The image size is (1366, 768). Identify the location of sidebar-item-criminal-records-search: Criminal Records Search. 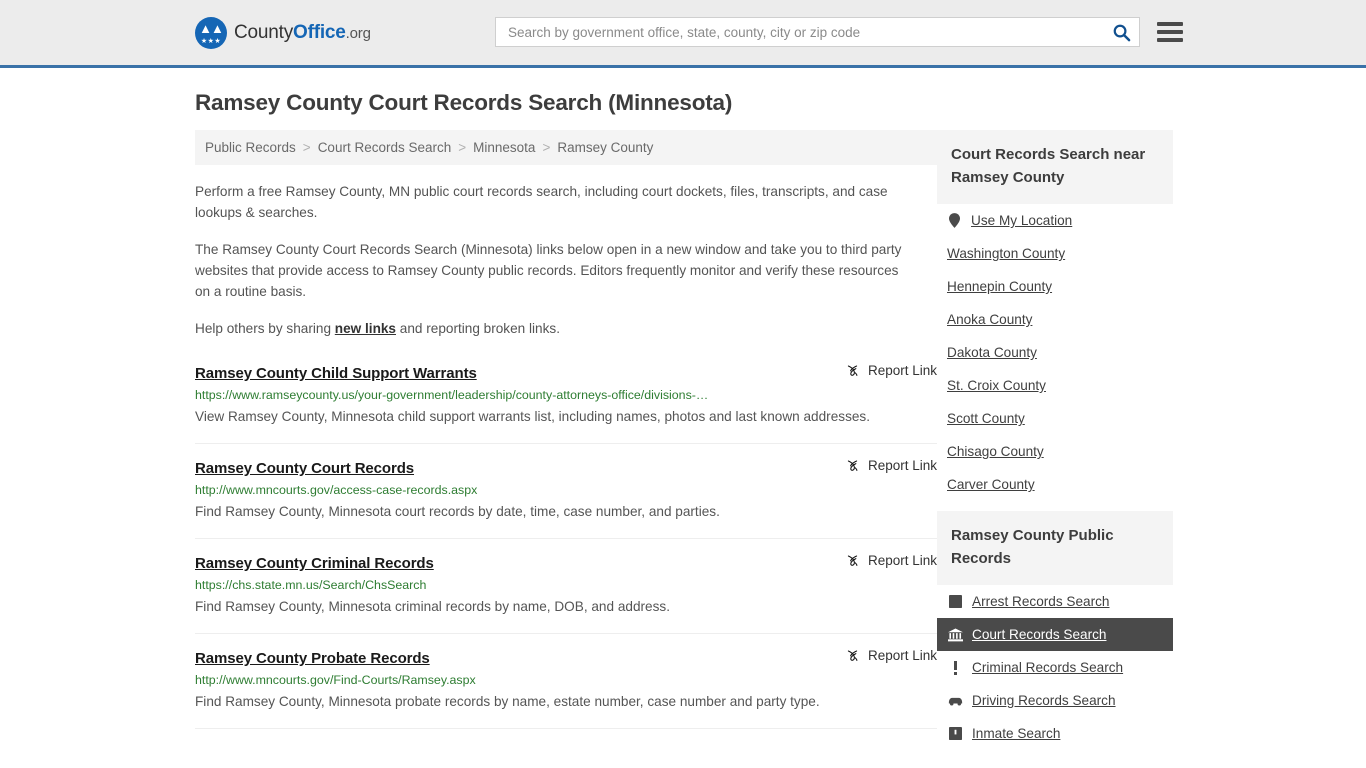
(1055, 667).